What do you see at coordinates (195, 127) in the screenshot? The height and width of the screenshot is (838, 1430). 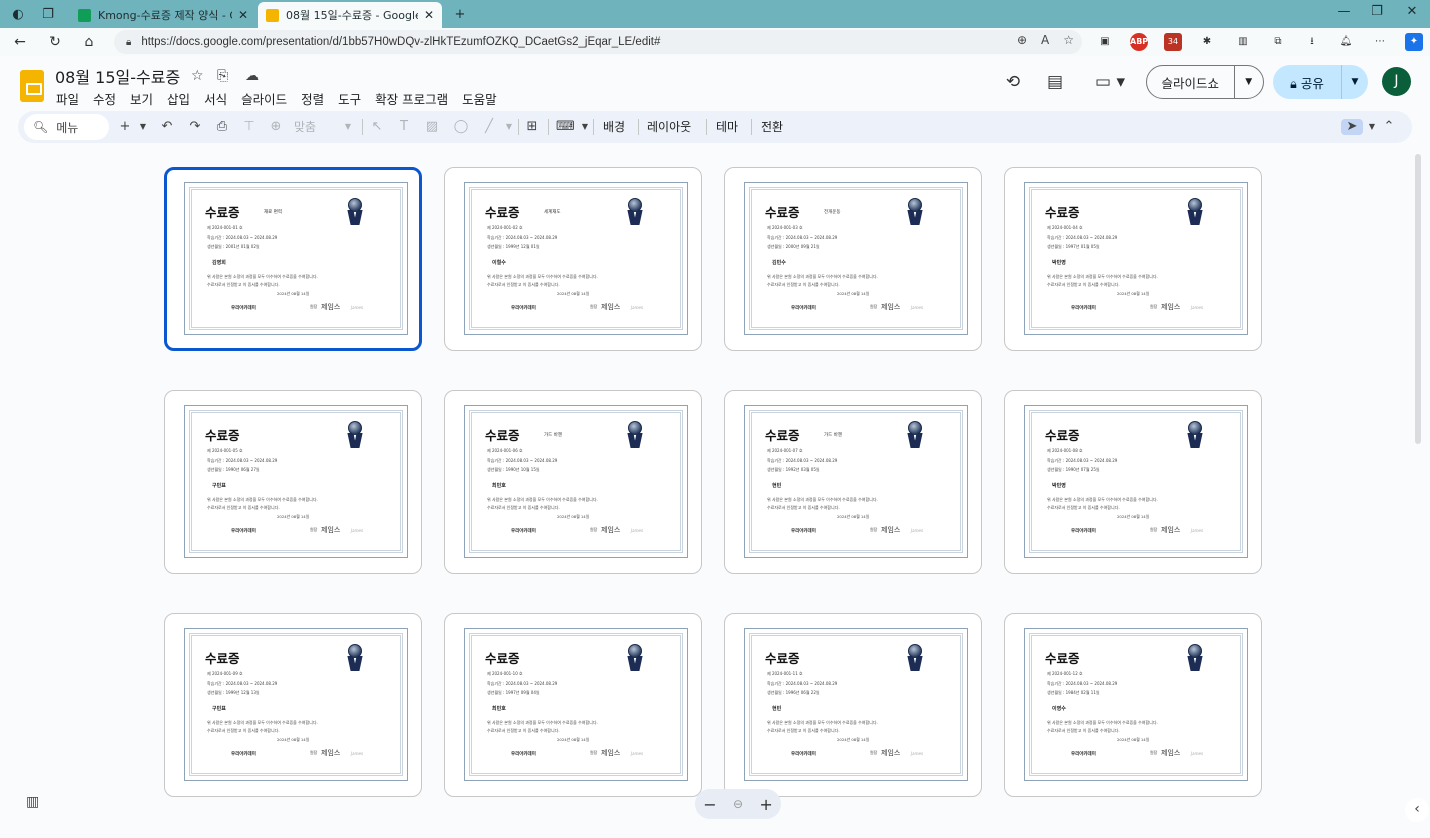 I see `redo-icon: ↷` at bounding box center [195, 127].